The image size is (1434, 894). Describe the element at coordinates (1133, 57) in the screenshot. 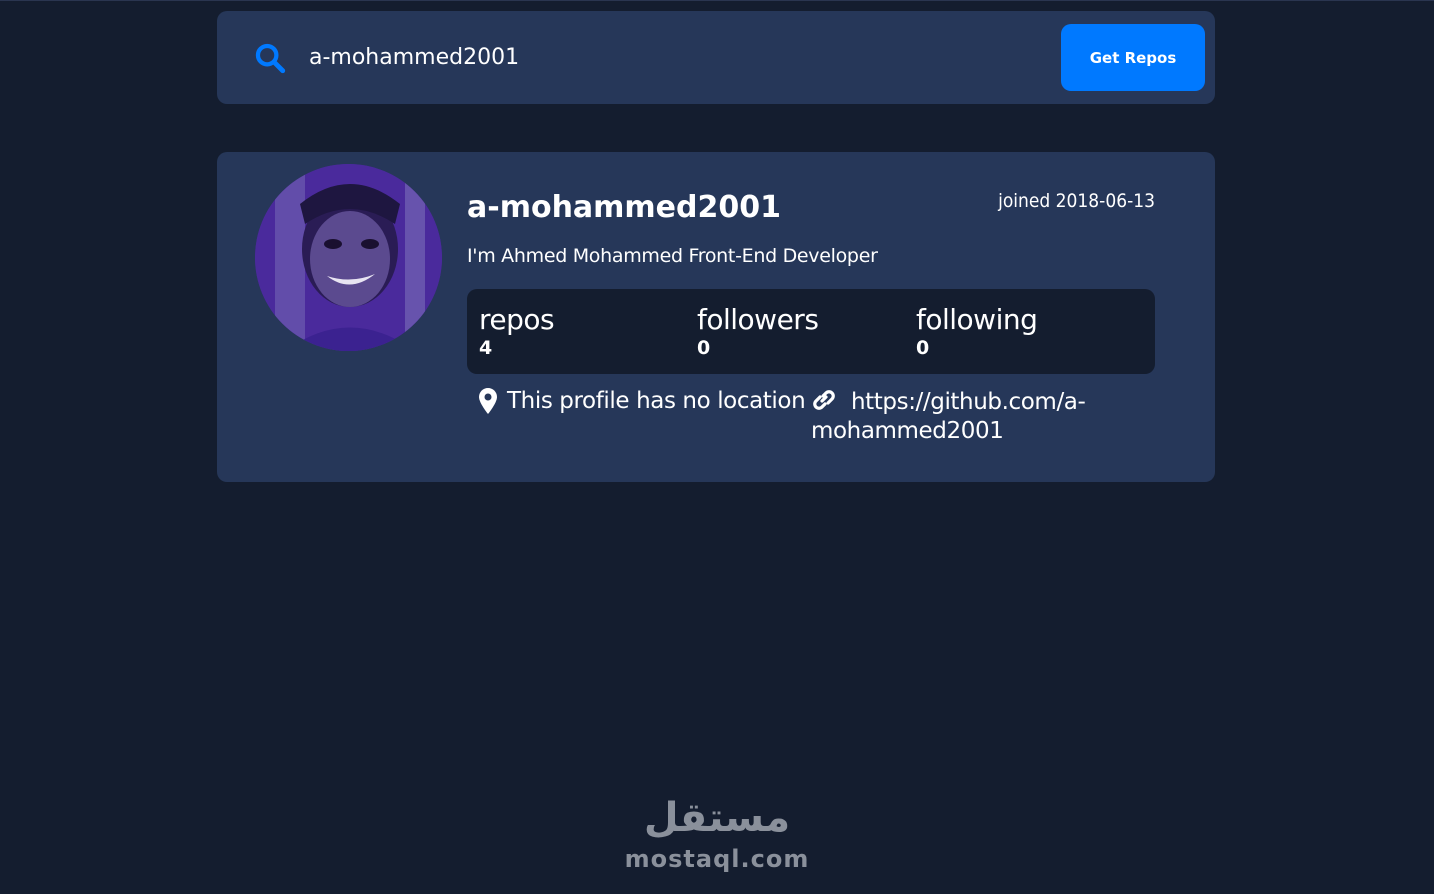

I see `get-repos-button: Get Repos` at that location.